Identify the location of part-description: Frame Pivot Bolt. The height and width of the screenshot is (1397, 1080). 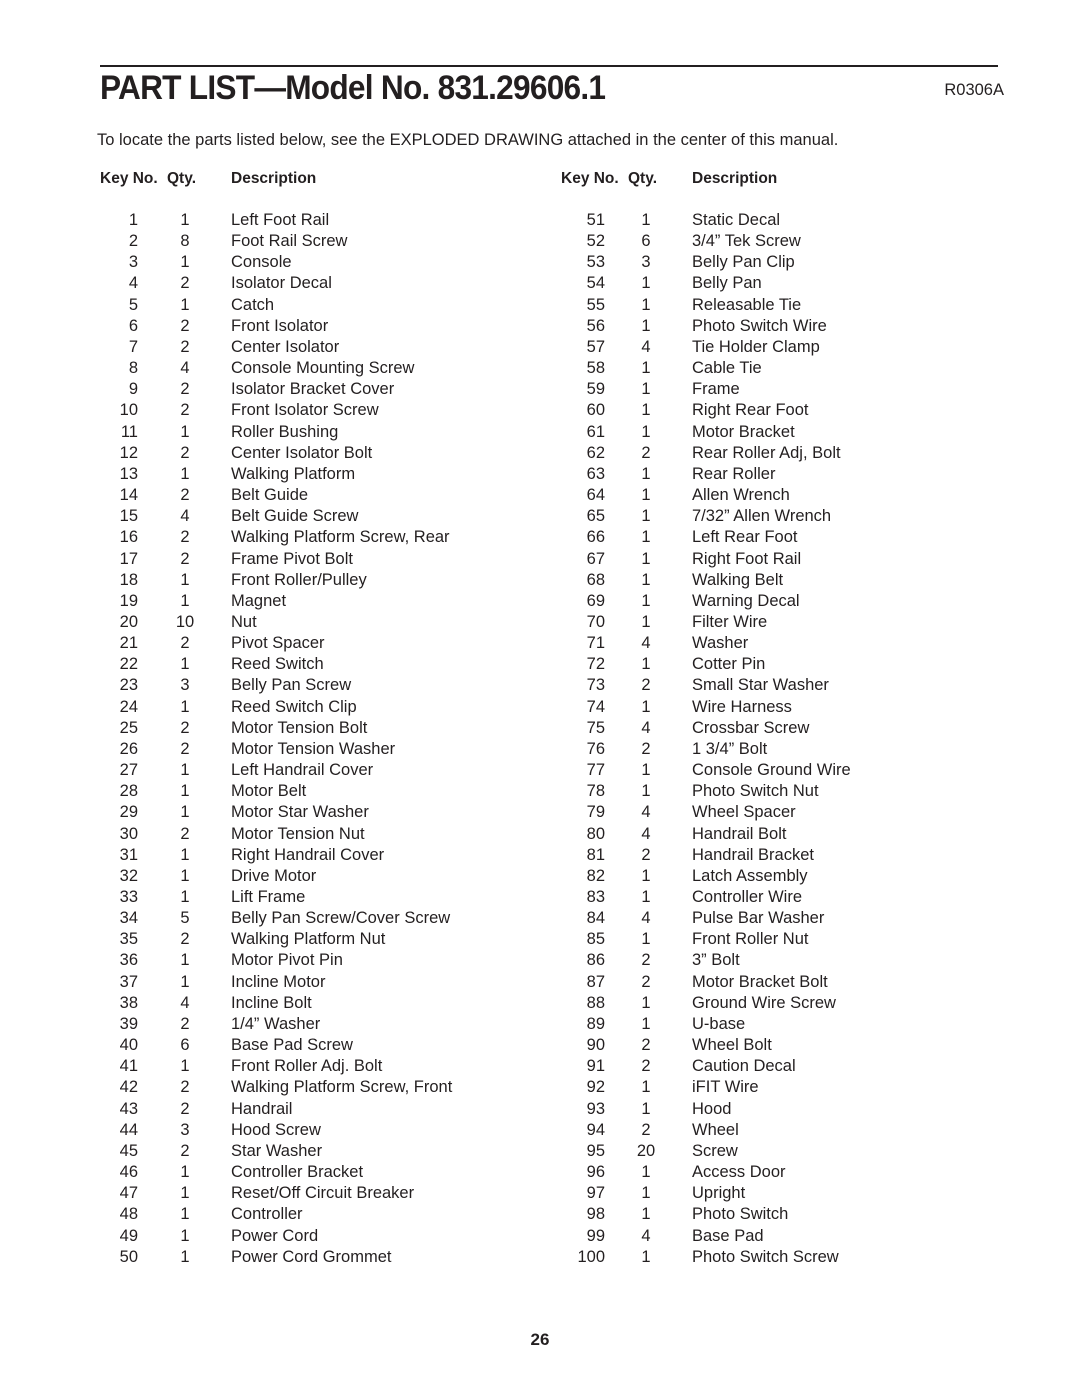
(292, 558).